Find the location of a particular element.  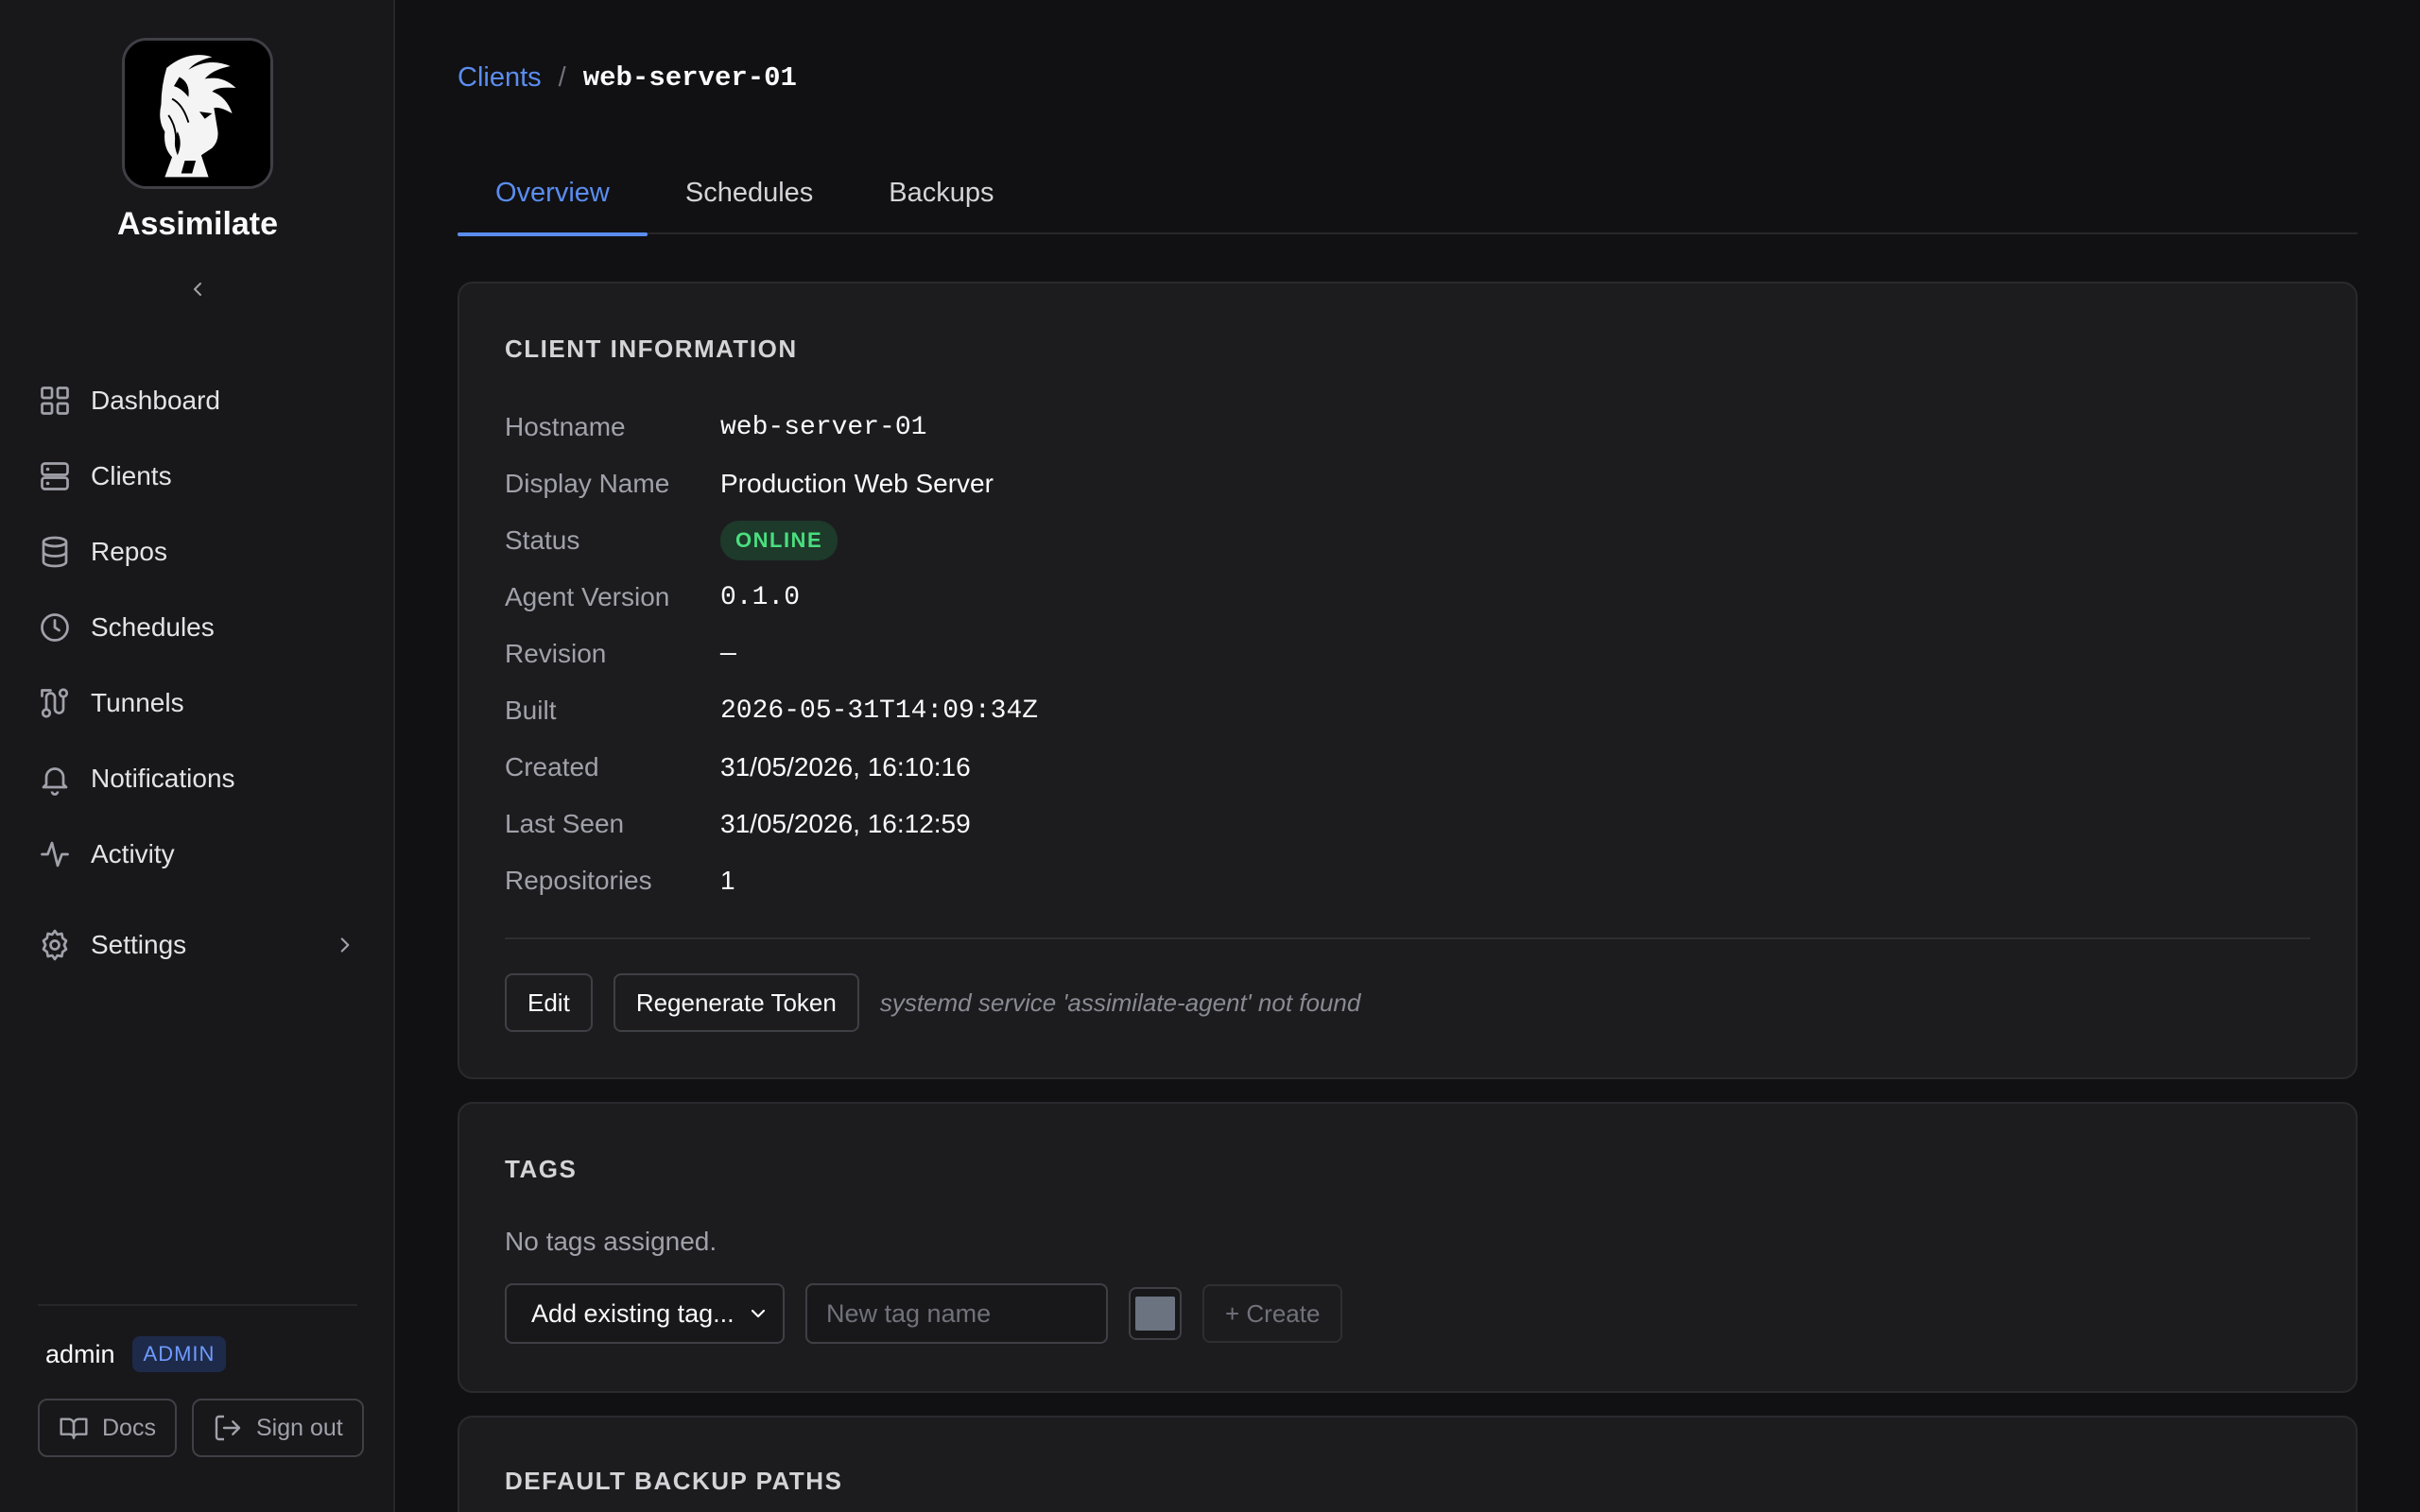

user-info: admin ADMIN is located at coordinates (136, 1354).